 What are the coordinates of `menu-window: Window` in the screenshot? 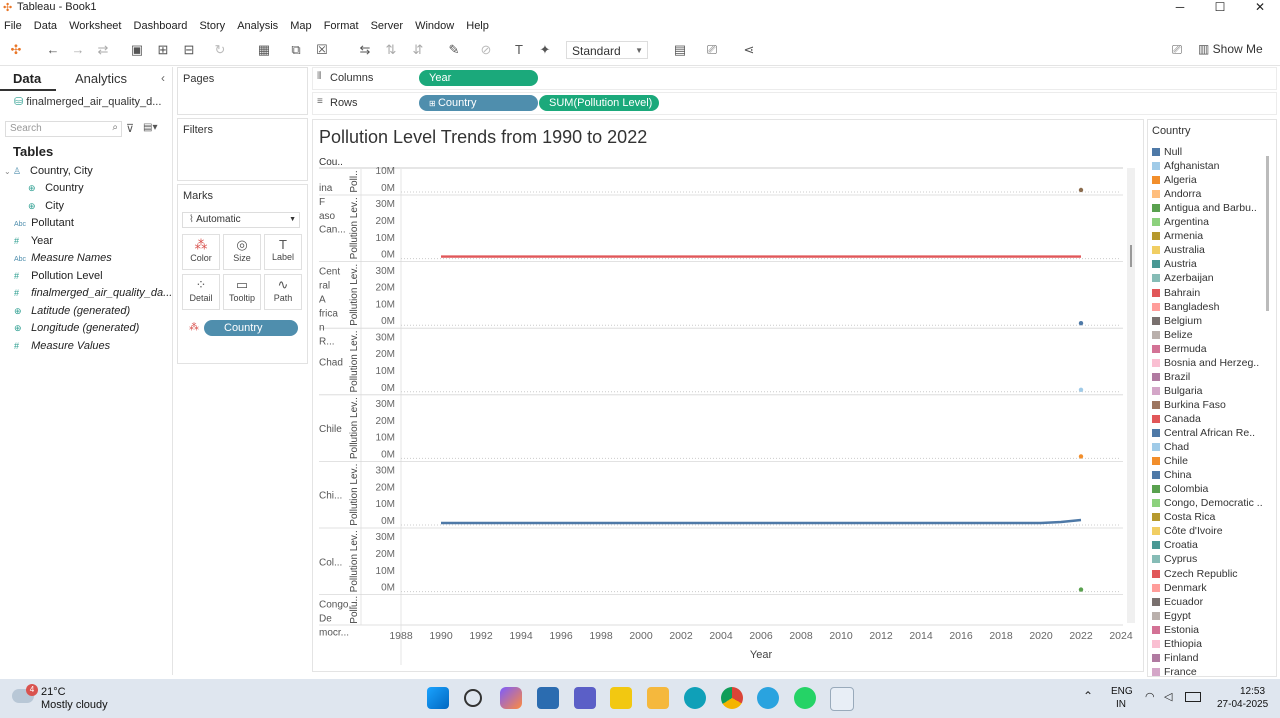 It's located at (434, 26).